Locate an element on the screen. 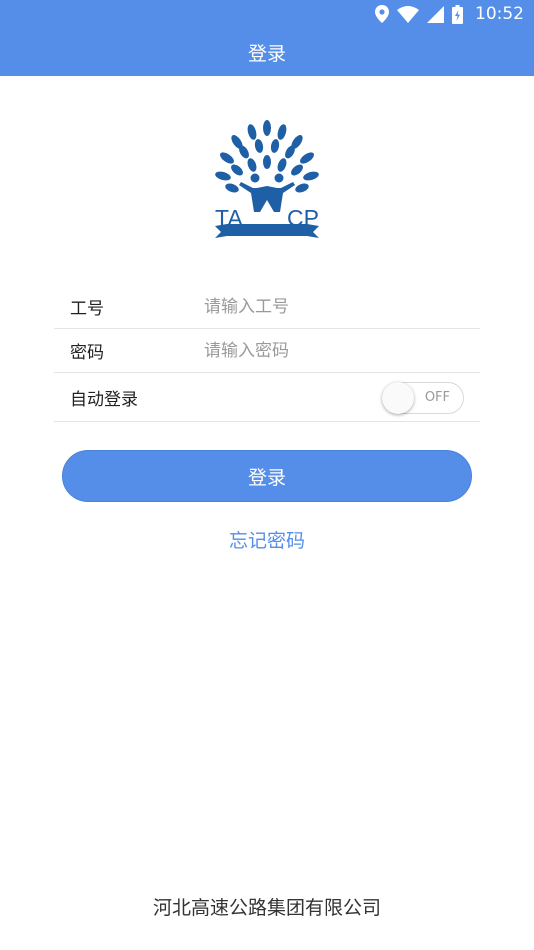 Image resolution: width=534 pixels, height=950 pixels. password-label: 密码 is located at coordinates (87, 353).